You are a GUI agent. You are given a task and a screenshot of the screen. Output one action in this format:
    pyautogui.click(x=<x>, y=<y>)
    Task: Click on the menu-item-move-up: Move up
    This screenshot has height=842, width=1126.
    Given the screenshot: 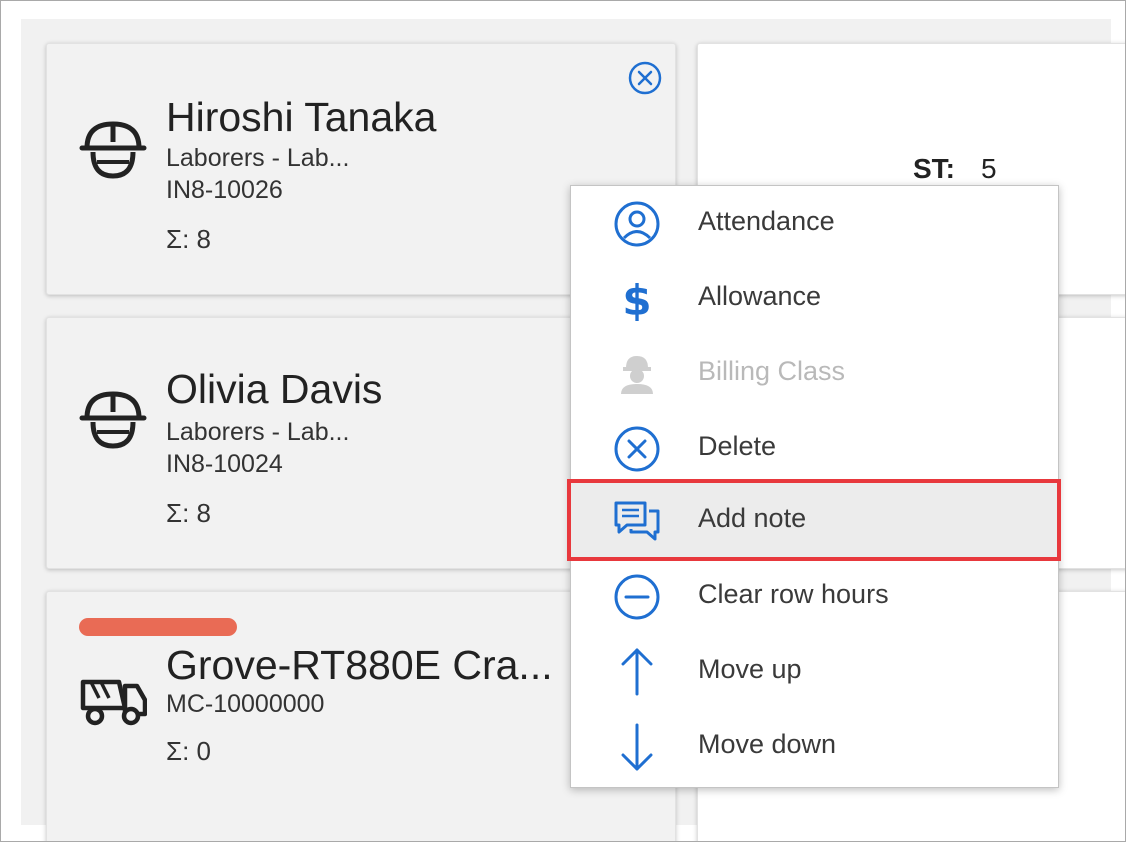 What is the action you would take?
    pyautogui.click(x=814, y=671)
    